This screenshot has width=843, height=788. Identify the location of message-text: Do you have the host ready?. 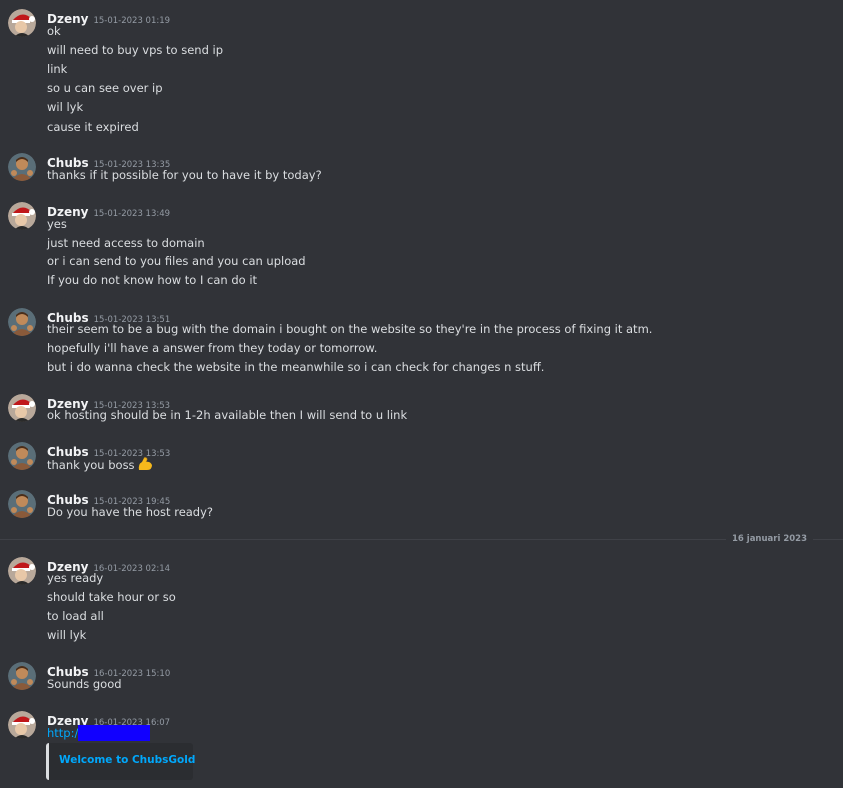
(130, 512).